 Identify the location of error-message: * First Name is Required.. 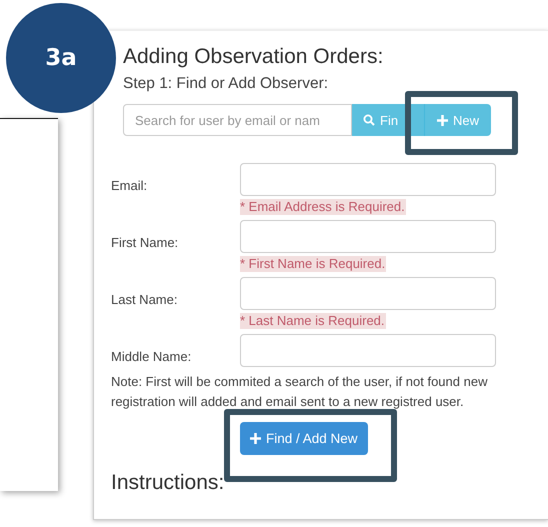
(313, 264).